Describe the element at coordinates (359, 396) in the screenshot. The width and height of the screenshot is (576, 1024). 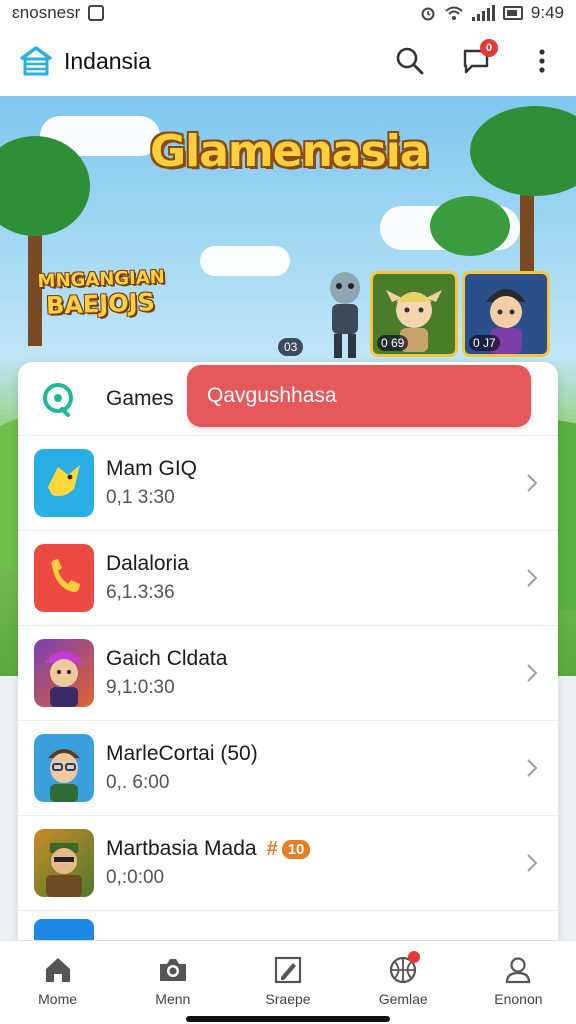
I see `search-field: Qavgushhasa` at that location.